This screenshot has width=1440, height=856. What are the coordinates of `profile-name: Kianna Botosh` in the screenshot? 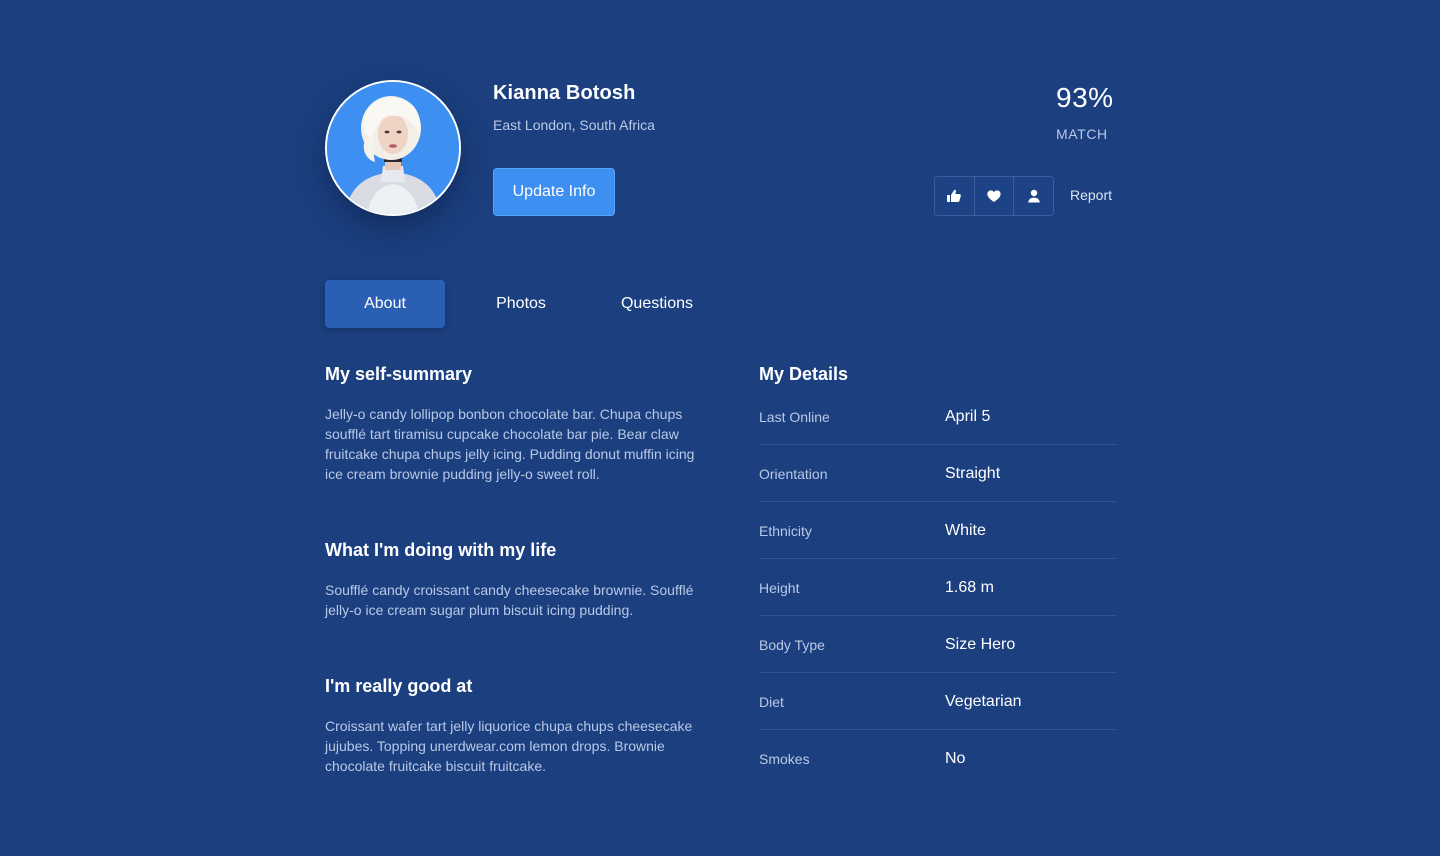 It's located at (564, 93).